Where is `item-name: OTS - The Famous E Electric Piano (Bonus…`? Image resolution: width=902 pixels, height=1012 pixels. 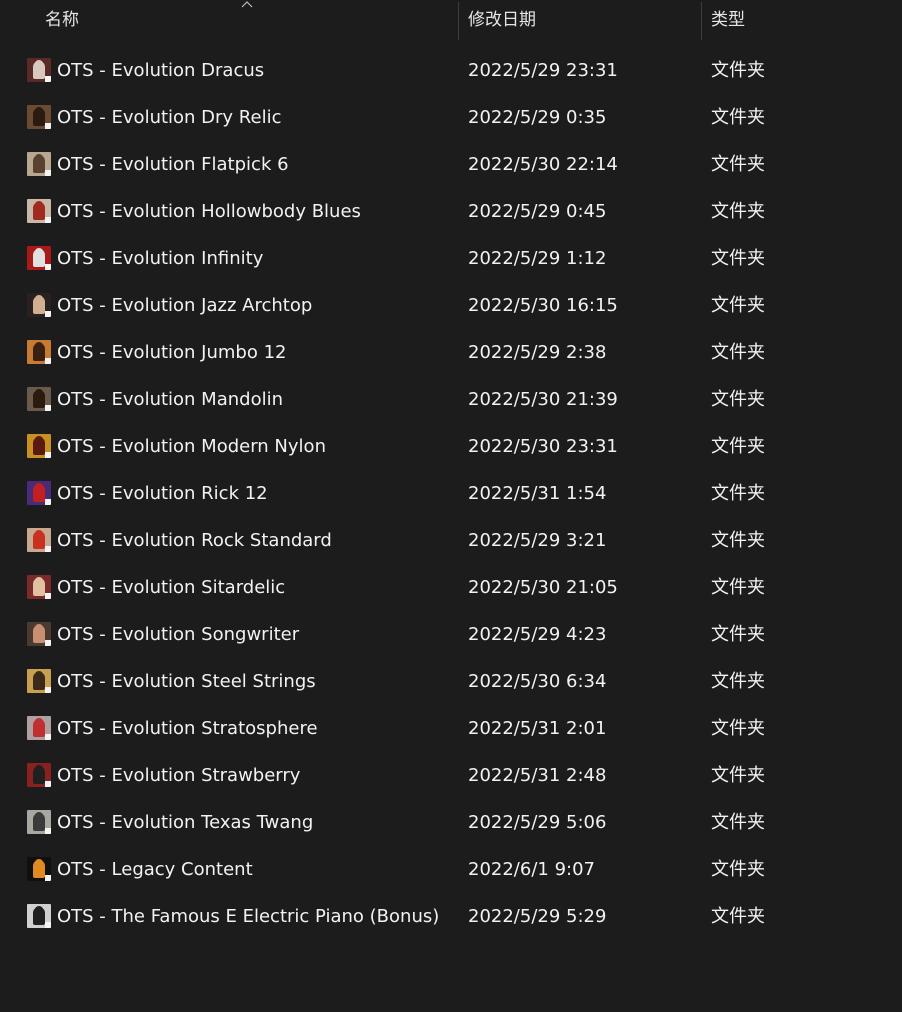
item-name: OTS - The Famous E Electric Piano (Bonus… is located at coordinates (248, 916).